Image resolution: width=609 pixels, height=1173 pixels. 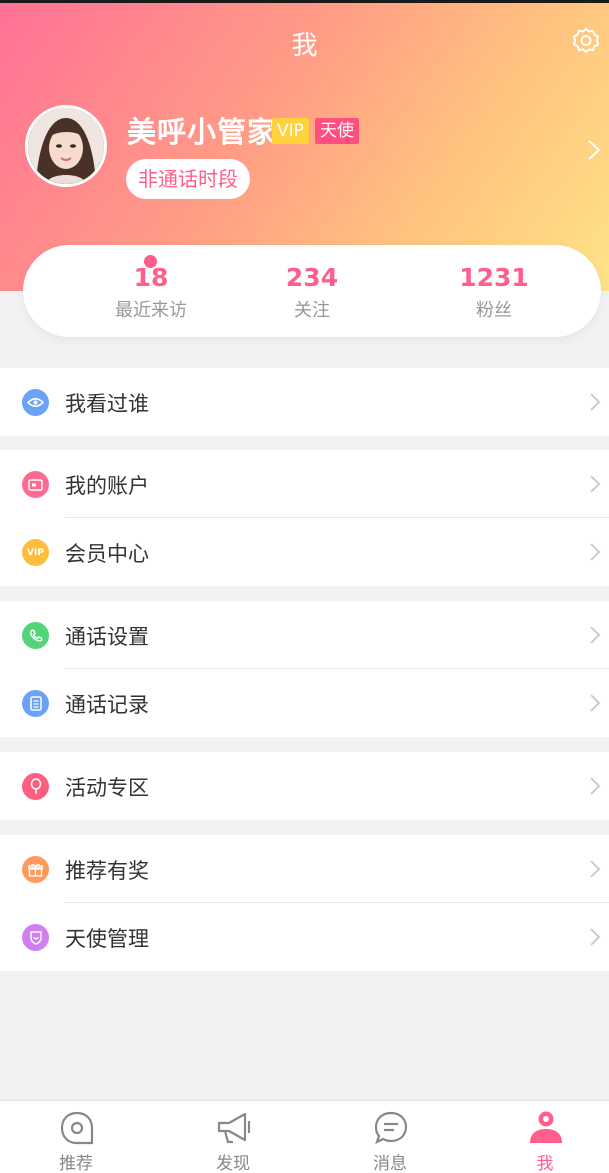 I want to click on gear-icon, so click(x=586, y=40).